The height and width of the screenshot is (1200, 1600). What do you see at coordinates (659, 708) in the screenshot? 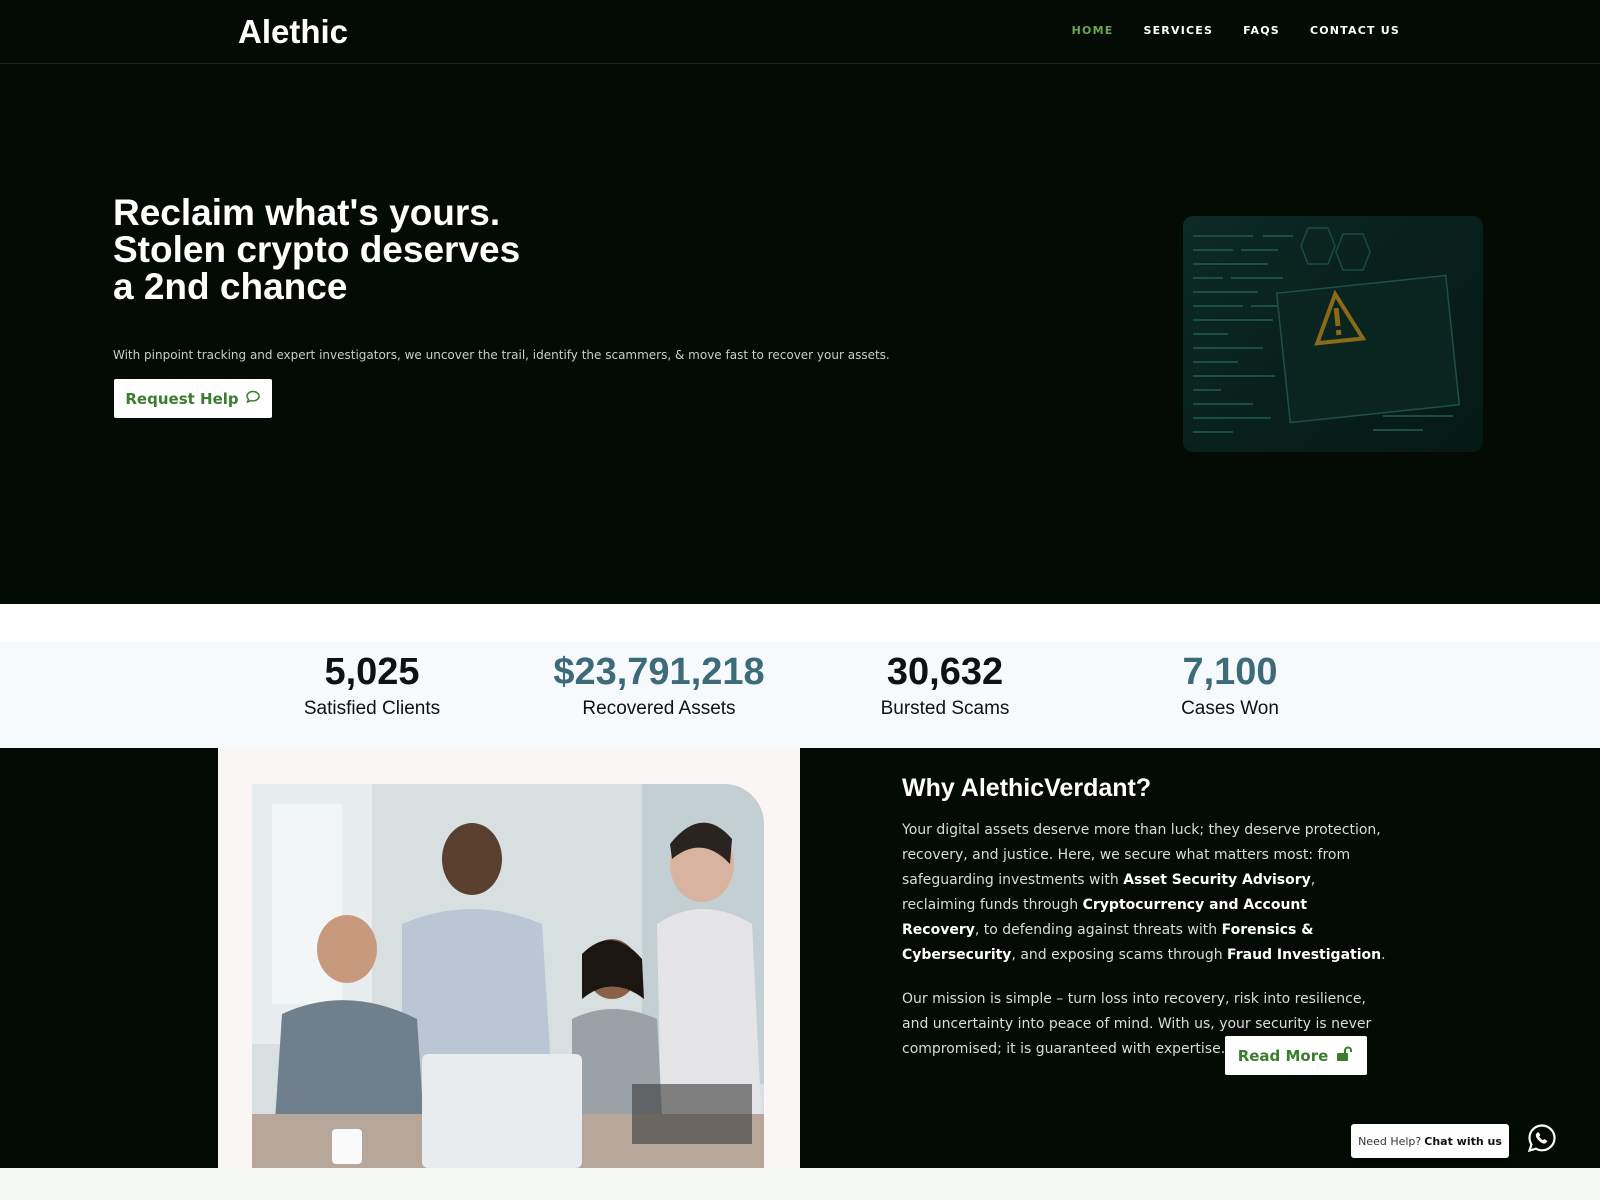
I see `stat-label: Recovered Assets` at bounding box center [659, 708].